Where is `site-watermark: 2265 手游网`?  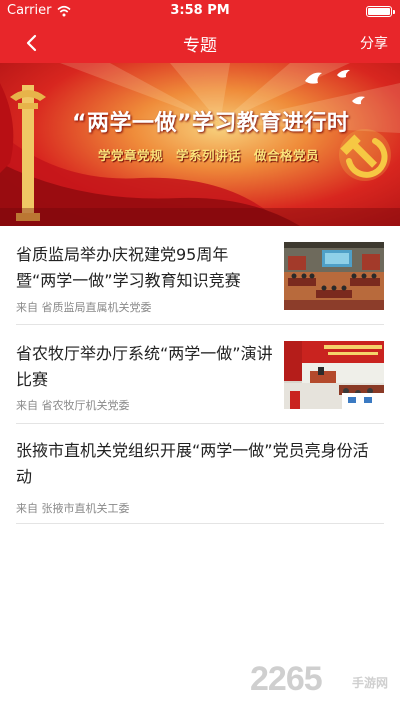
site-watermark: 2265 手游网 is located at coordinates (320, 680).